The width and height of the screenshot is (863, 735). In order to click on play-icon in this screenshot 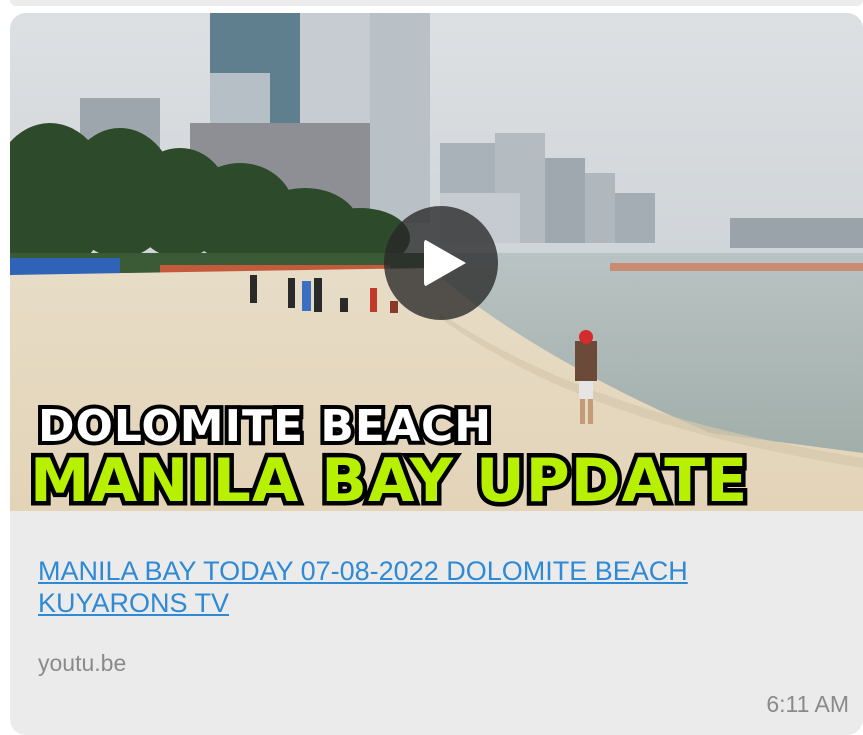, I will do `click(445, 263)`.